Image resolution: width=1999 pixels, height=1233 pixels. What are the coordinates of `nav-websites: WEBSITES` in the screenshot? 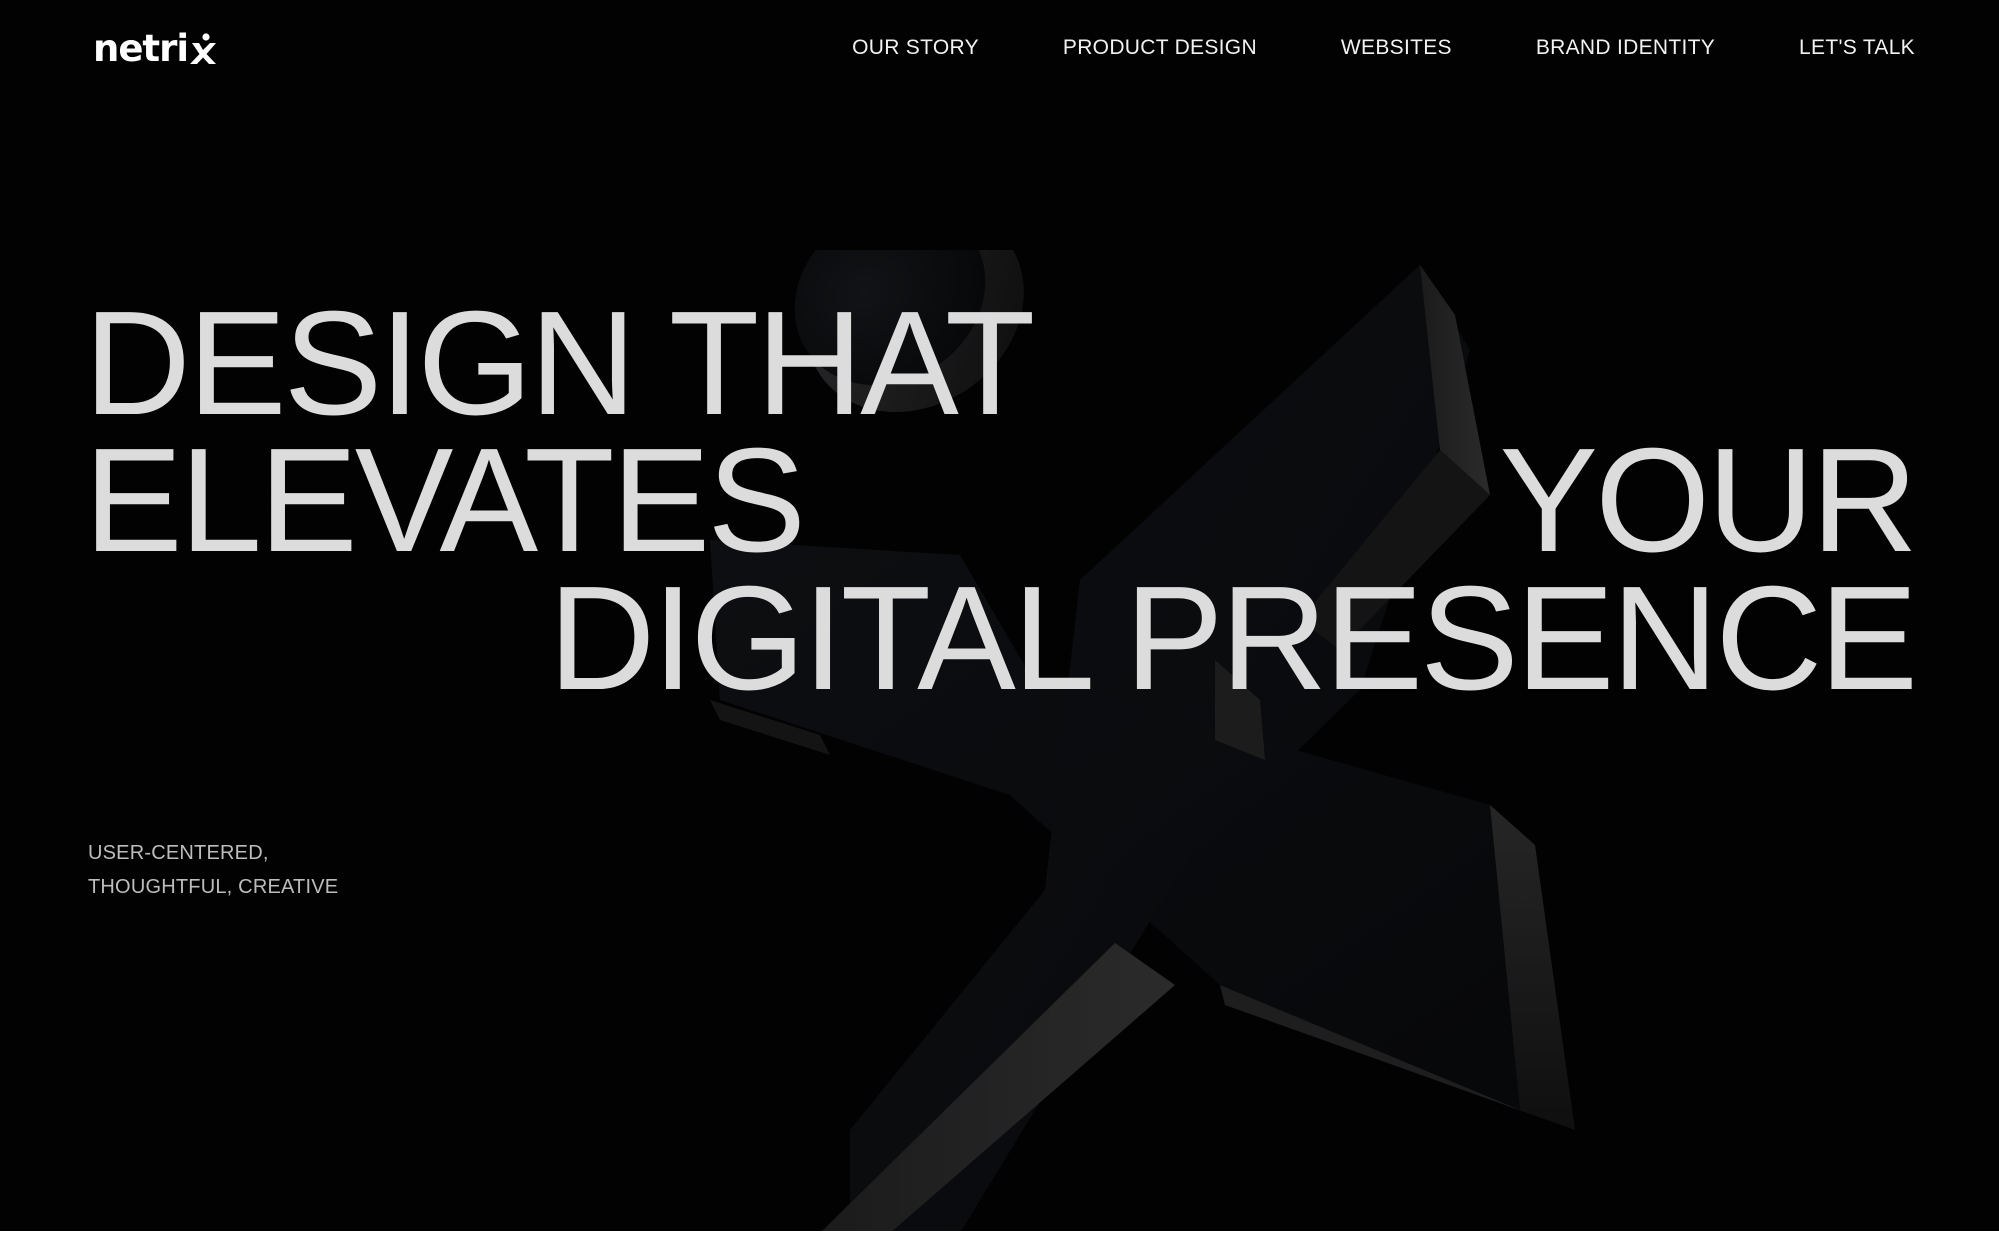 It's located at (1396, 48).